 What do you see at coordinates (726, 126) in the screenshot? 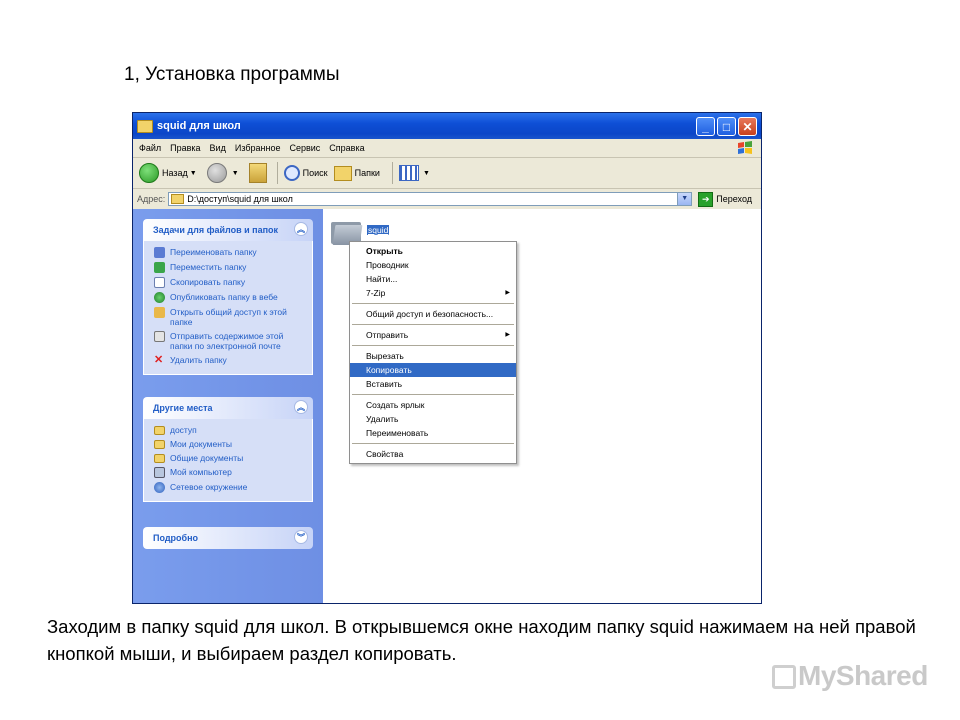
I see `maximize-button: □` at bounding box center [726, 126].